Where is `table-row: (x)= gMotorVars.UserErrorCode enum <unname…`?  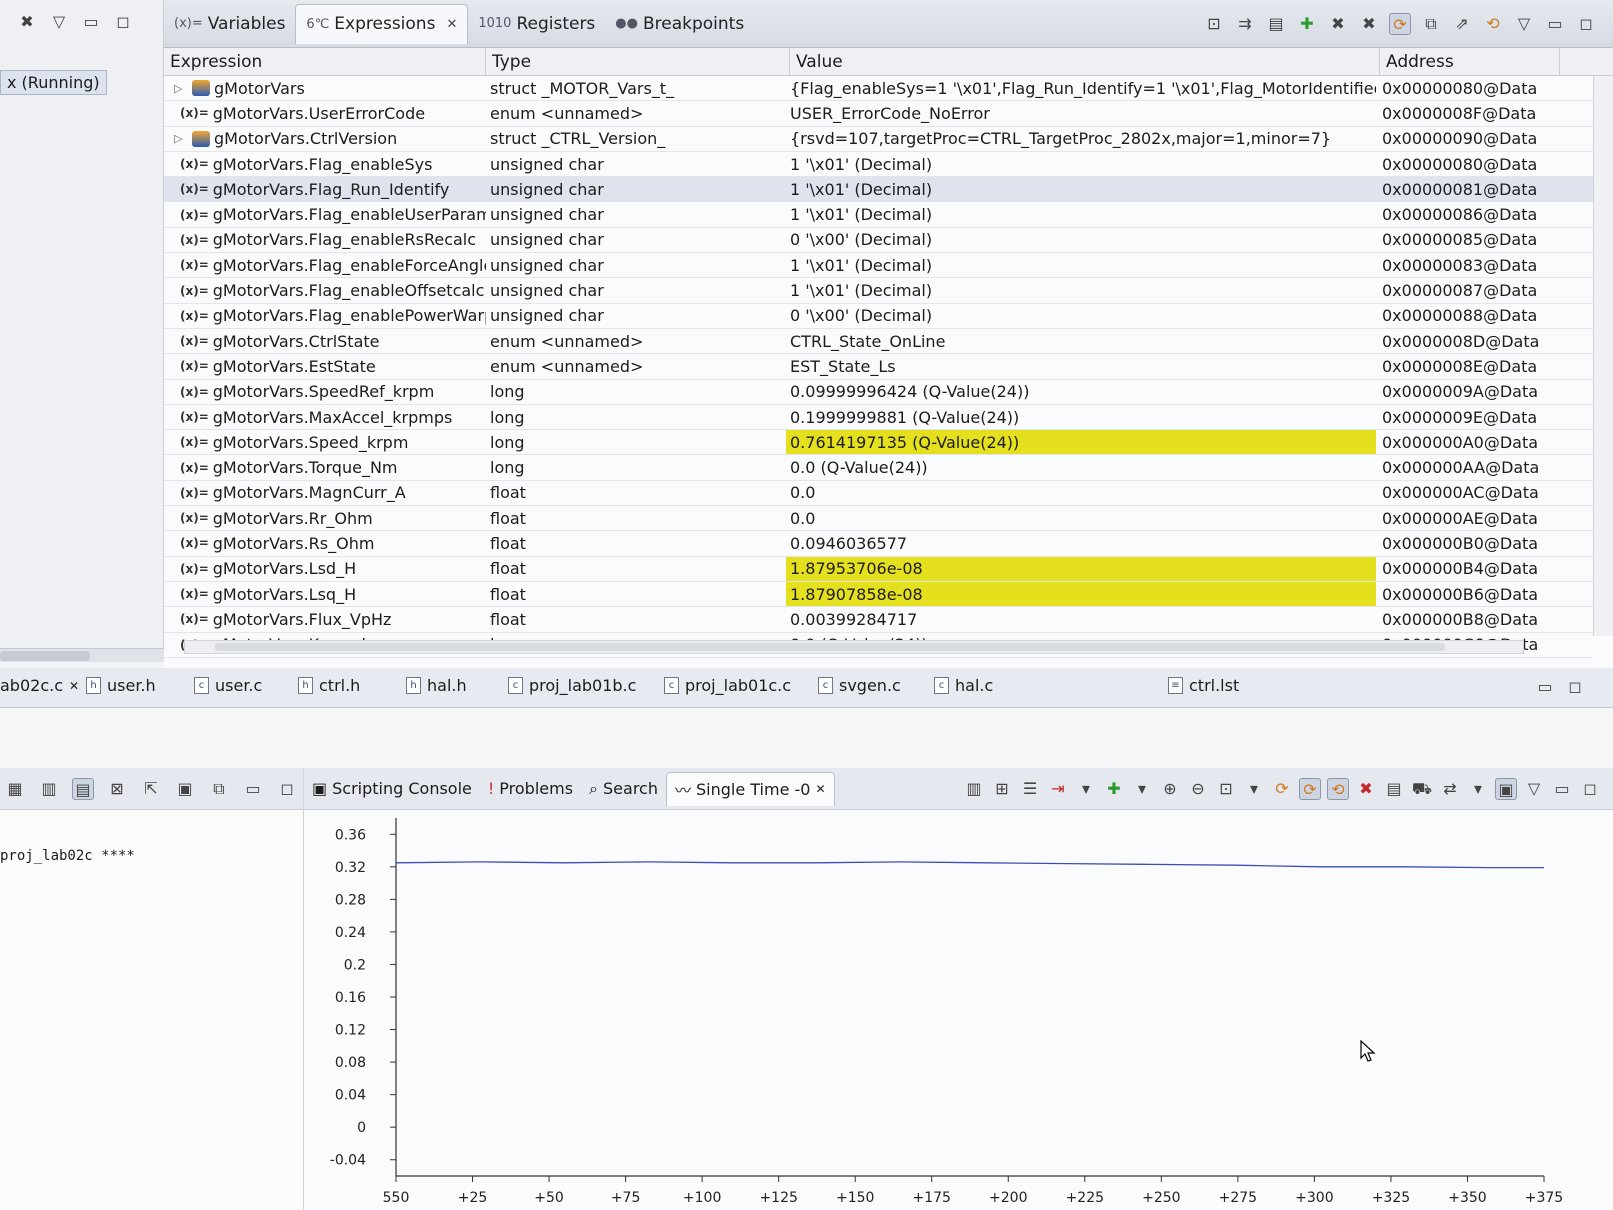
table-row: (x)= gMotorVars.UserErrorCode enum <unname… is located at coordinates (878, 114).